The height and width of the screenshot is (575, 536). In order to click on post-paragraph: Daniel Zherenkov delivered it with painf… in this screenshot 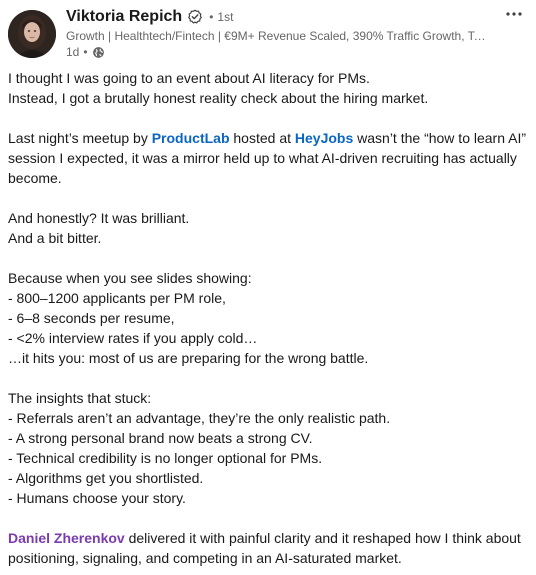, I will do `click(269, 548)`.